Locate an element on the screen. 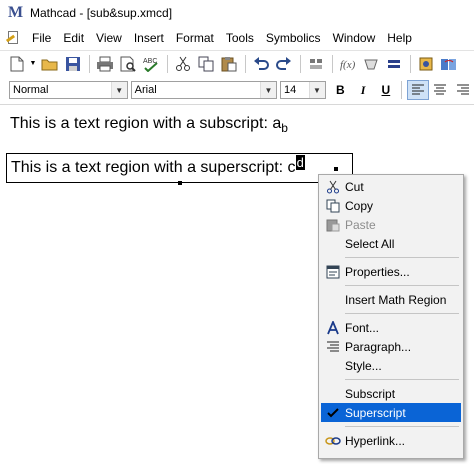 Image resolution: width=474 pixels, height=464 pixels. insert-function-icon: f(x) is located at coordinates (348, 64).